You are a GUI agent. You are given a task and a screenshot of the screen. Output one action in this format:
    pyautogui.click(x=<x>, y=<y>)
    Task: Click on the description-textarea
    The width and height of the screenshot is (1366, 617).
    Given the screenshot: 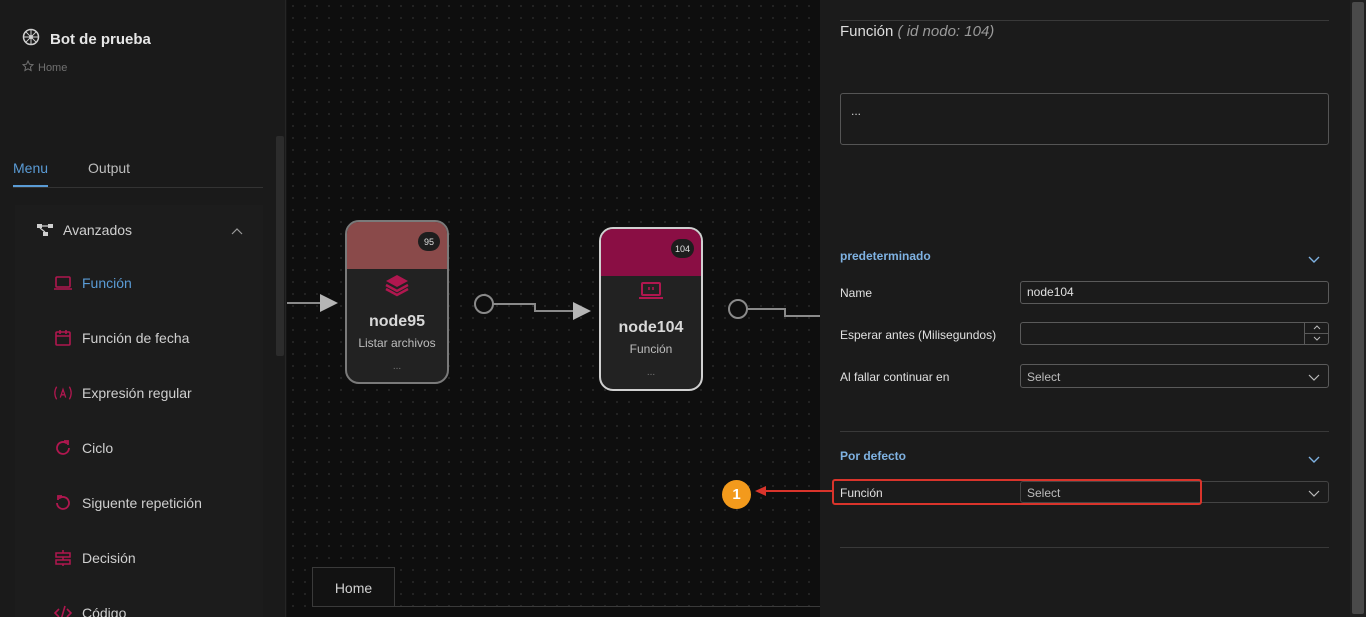 What is the action you would take?
    pyautogui.click(x=1084, y=119)
    